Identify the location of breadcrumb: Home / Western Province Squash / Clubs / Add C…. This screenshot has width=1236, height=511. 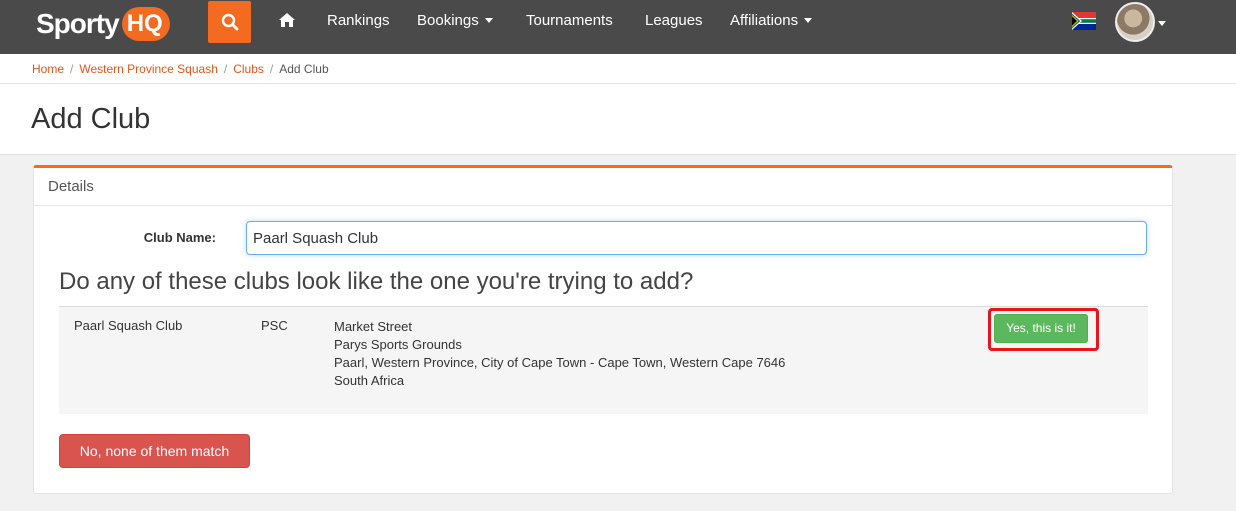
(180, 69).